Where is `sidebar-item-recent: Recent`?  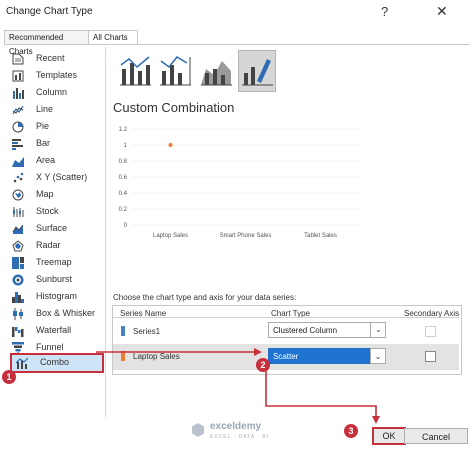
sidebar-item-recent: Recent is located at coordinates (54, 59).